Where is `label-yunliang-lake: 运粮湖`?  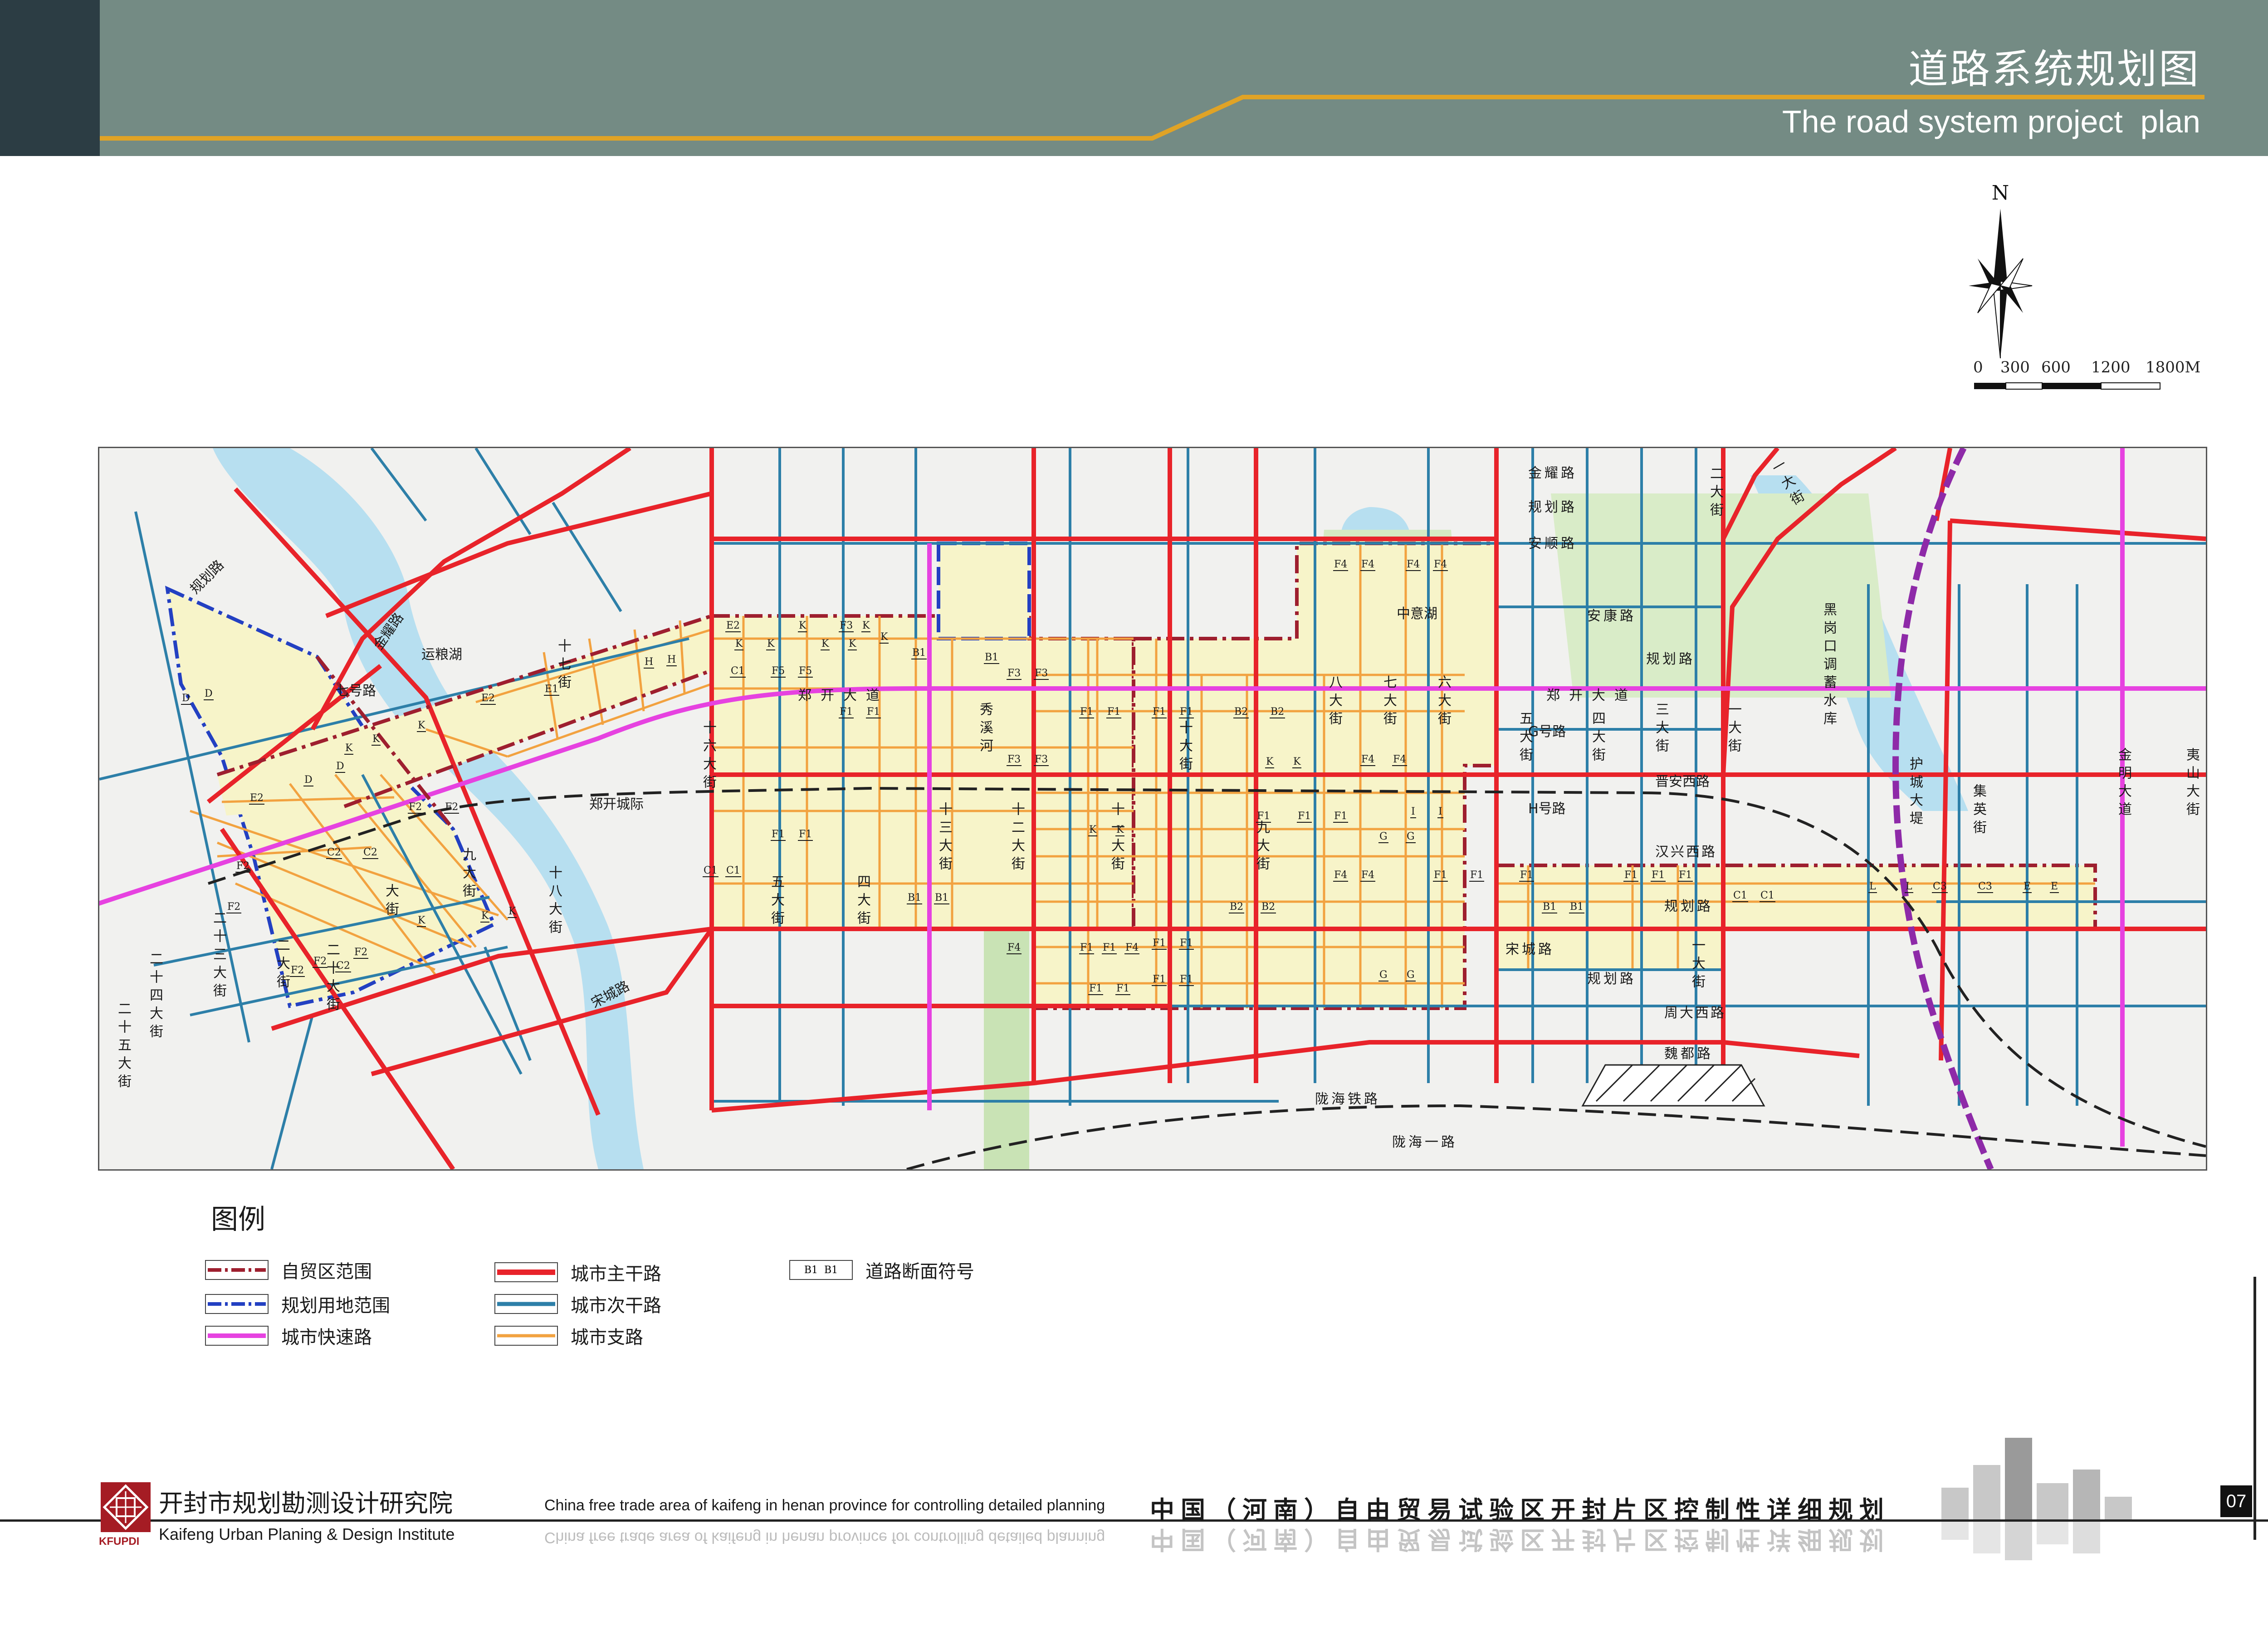 label-yunliang-lake: 运粮湖 is located at coordinates (442, 655).